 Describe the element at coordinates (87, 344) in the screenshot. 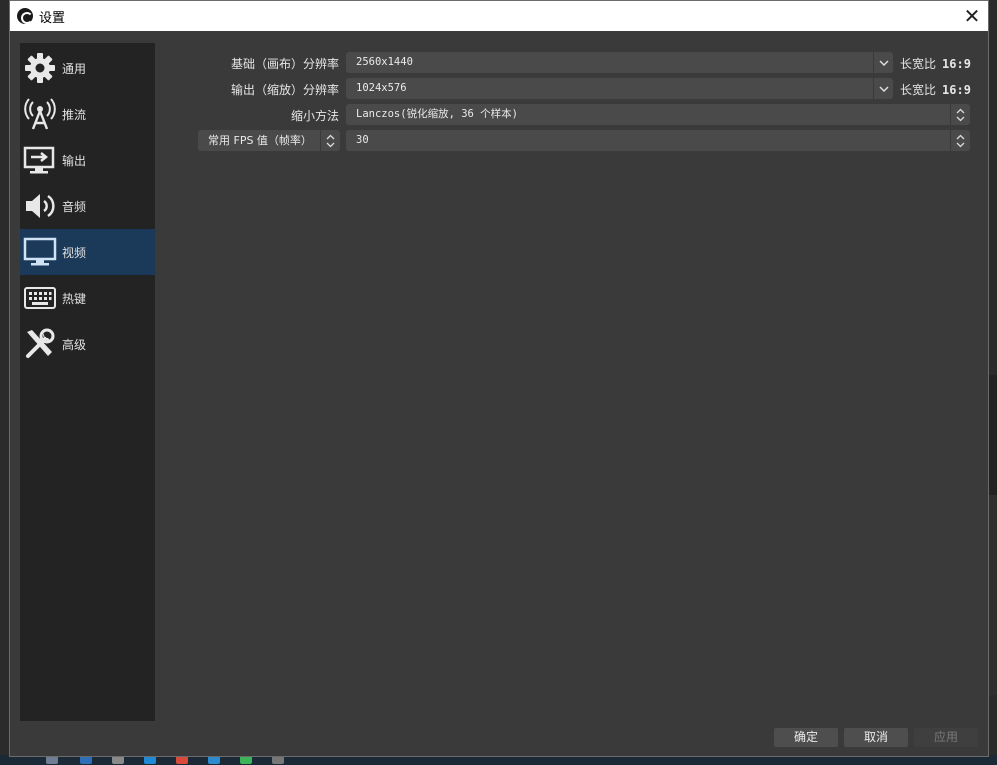

I see `sidebar-item-advanced: 高级` at that location.